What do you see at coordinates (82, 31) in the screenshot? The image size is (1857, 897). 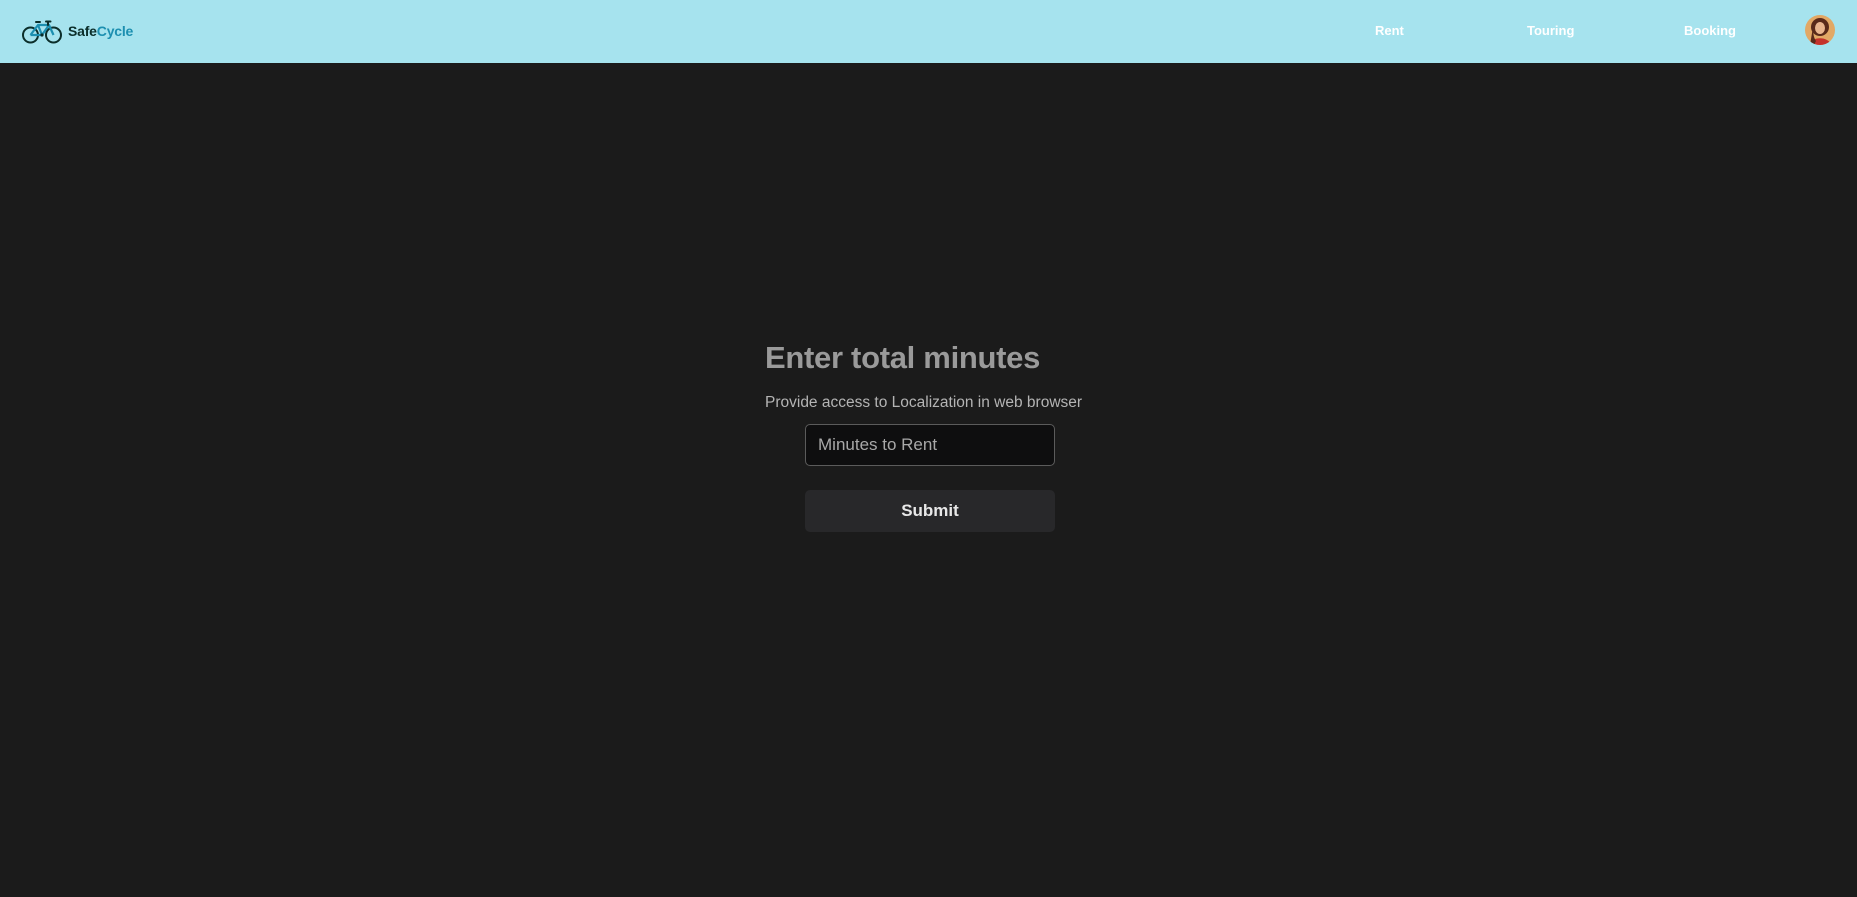 I see `brand-name-part1: Safe` at bounding box center [82, 31].